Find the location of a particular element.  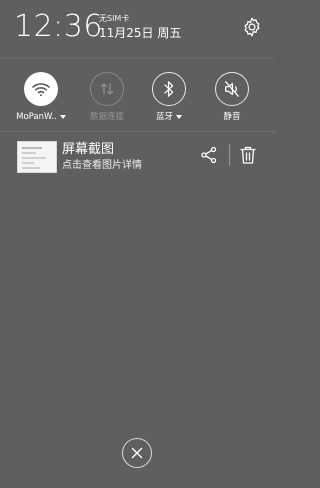

action-divider is located at coordinates (229, 155).